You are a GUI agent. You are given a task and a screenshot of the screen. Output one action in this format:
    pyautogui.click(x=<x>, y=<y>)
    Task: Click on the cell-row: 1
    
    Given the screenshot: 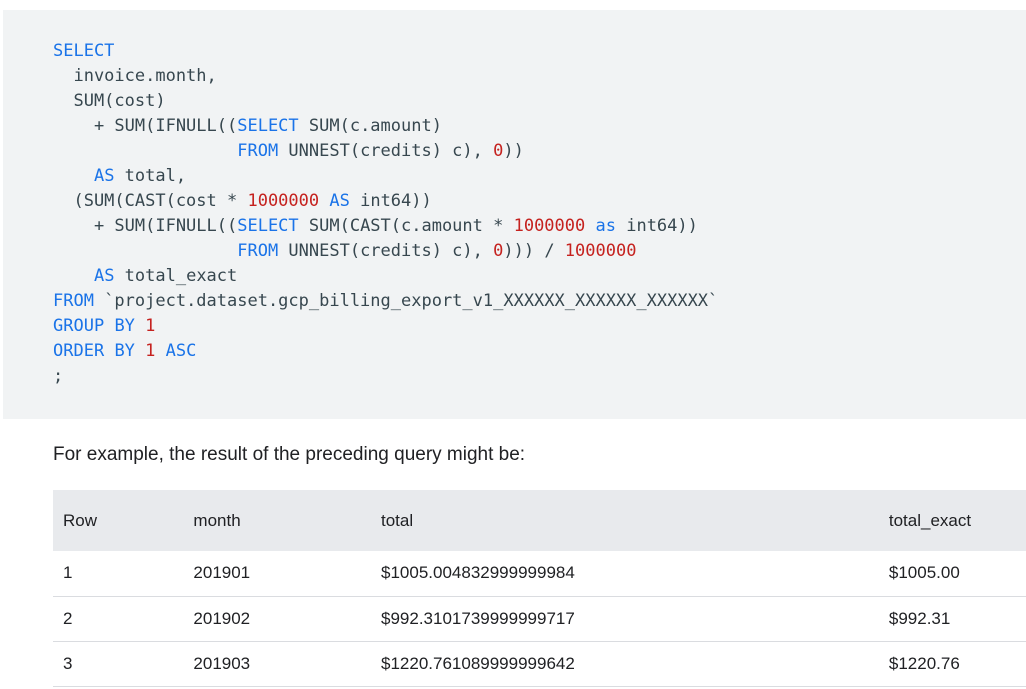 What is the action you would take?
    pyautogui.click(x=68, y=573)
    